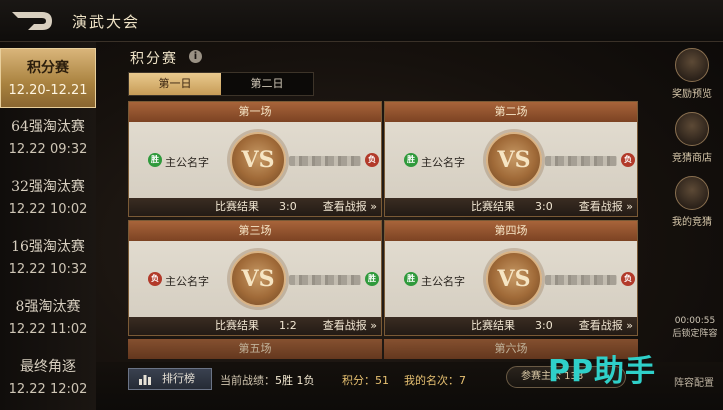  Describe the element at coordinates (694, 381) in the screenshot. I see `lineup-config-button: 阵容配置` at that location.